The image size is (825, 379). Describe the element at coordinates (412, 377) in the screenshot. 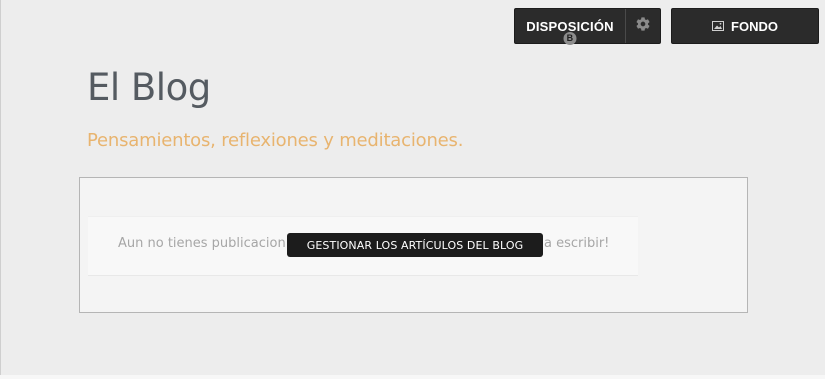

I see `page-bottom-strip` at that location.